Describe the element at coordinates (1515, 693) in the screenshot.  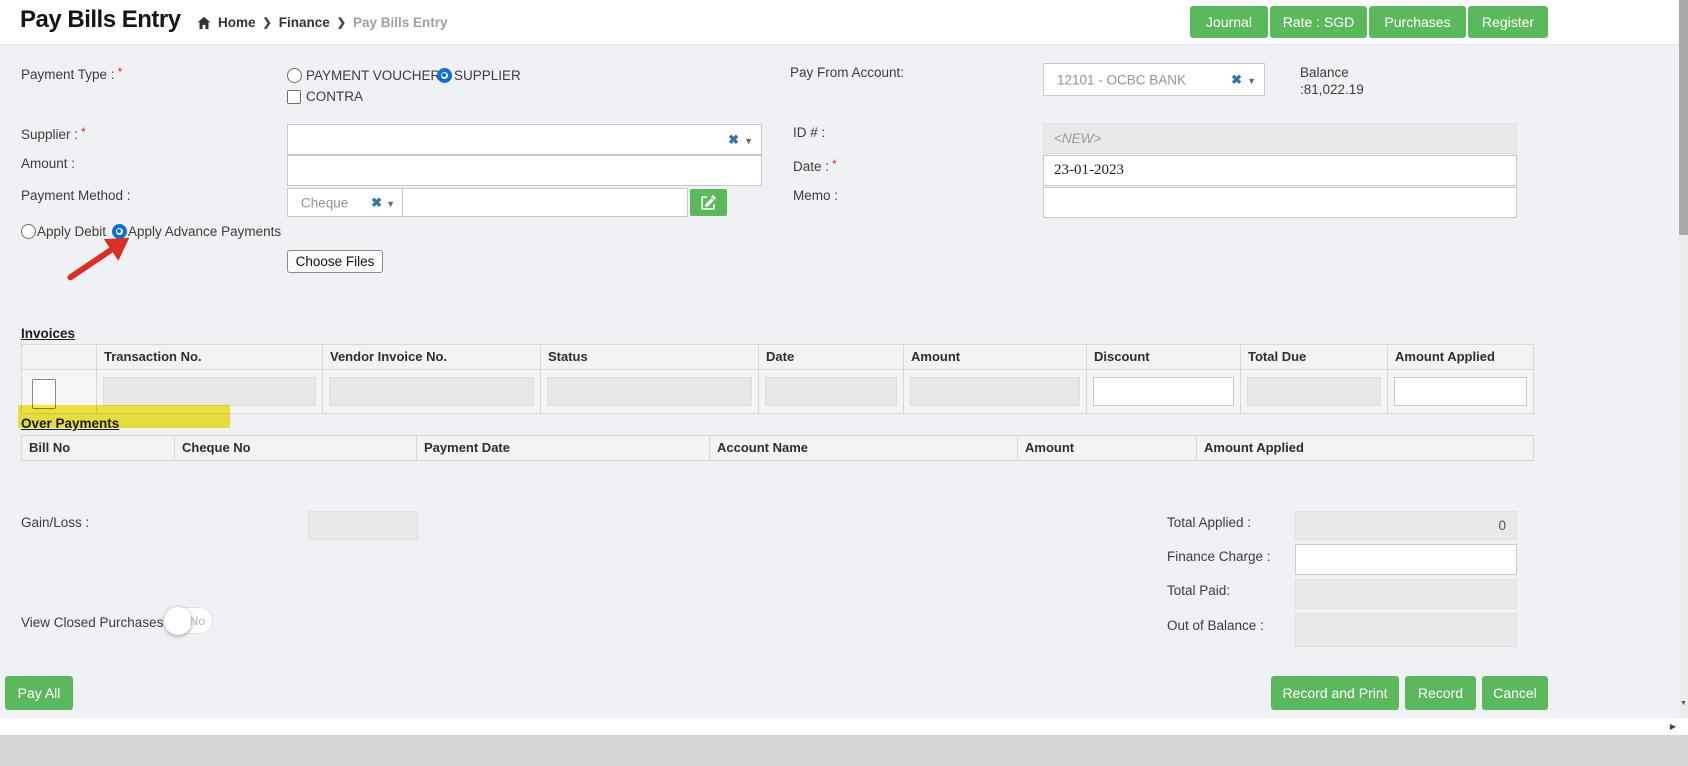
I see `cancel-button: Cancel` at that location.